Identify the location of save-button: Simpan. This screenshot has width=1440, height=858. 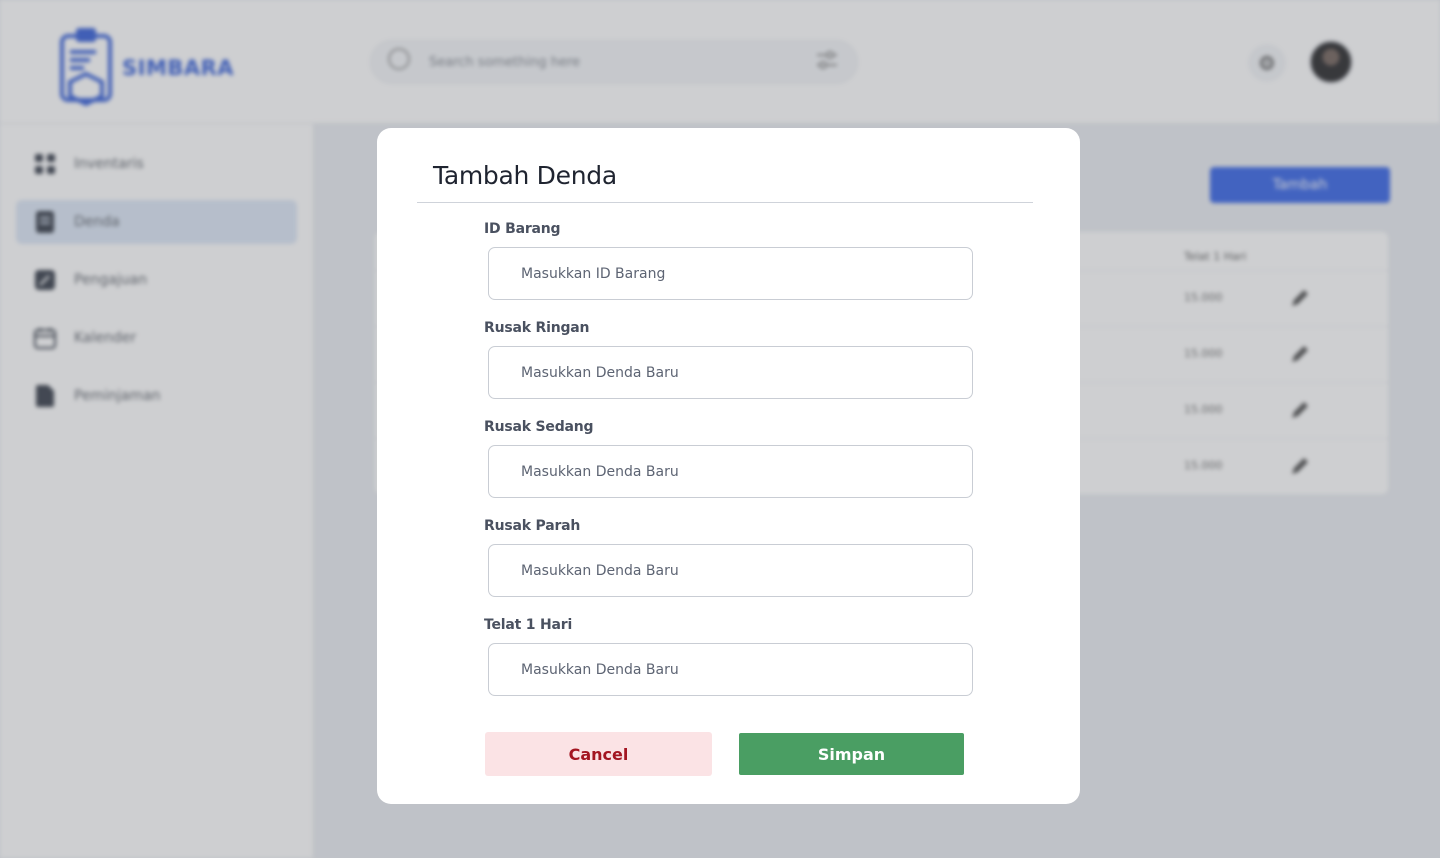
(851, 754).